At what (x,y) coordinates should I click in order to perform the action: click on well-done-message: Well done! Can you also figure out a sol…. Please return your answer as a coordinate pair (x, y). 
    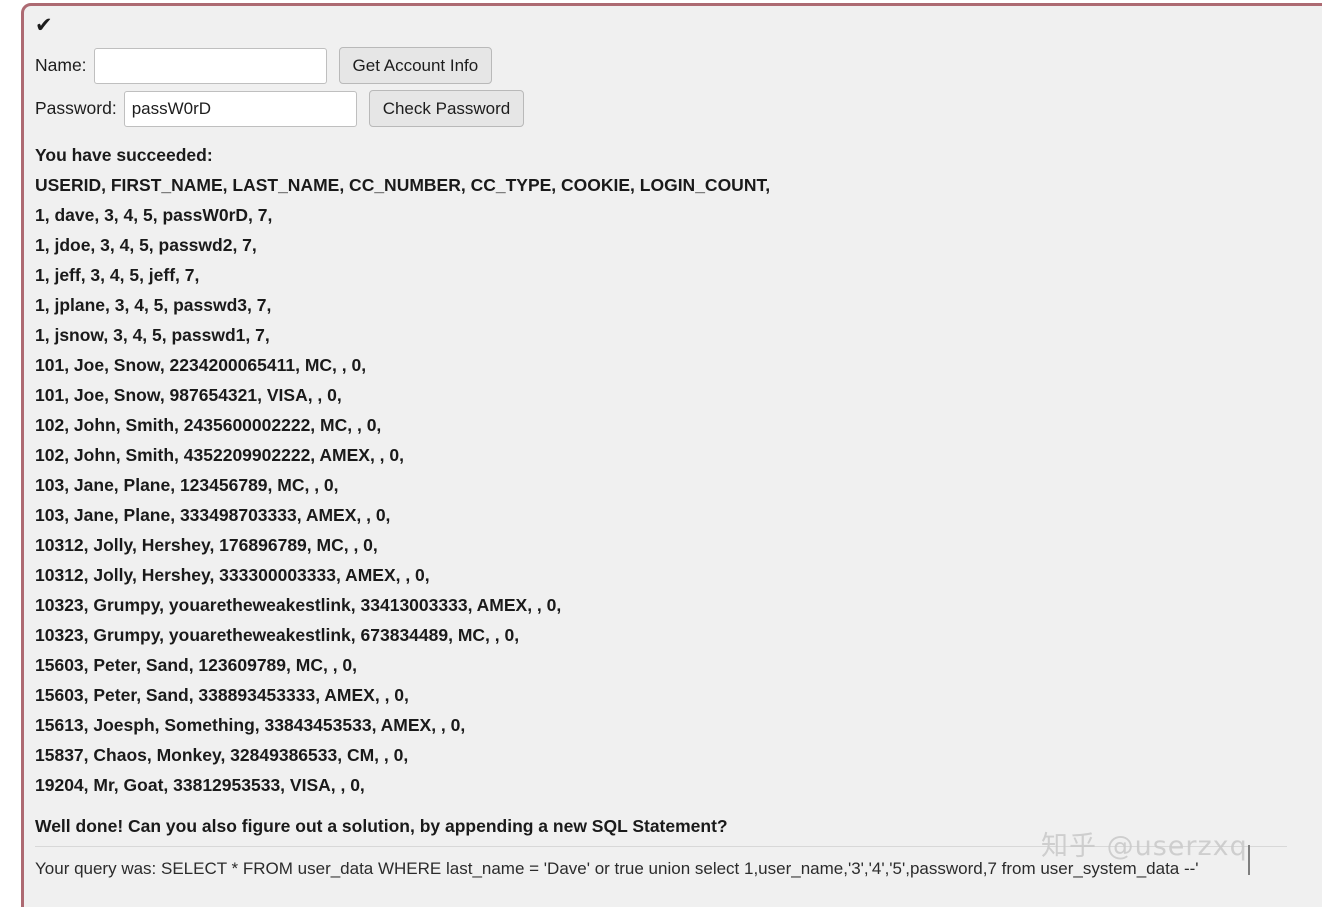
    Looking at the image, I should click on (381, 826).